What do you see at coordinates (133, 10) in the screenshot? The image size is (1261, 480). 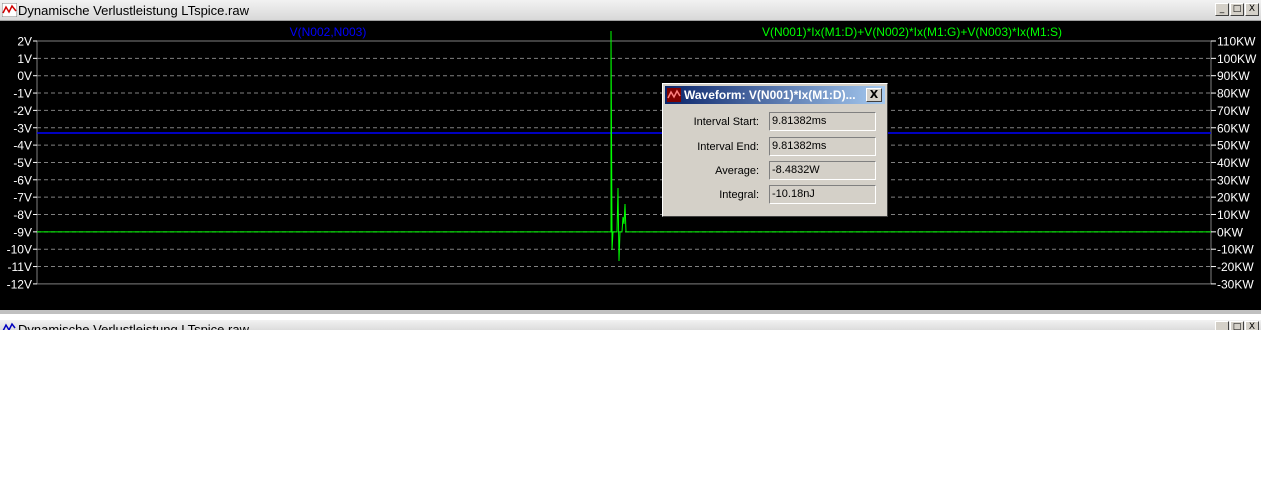 I see `window-title: Dynamische Verlustleistung LTspice.raw` at bounding box center [133, 10].